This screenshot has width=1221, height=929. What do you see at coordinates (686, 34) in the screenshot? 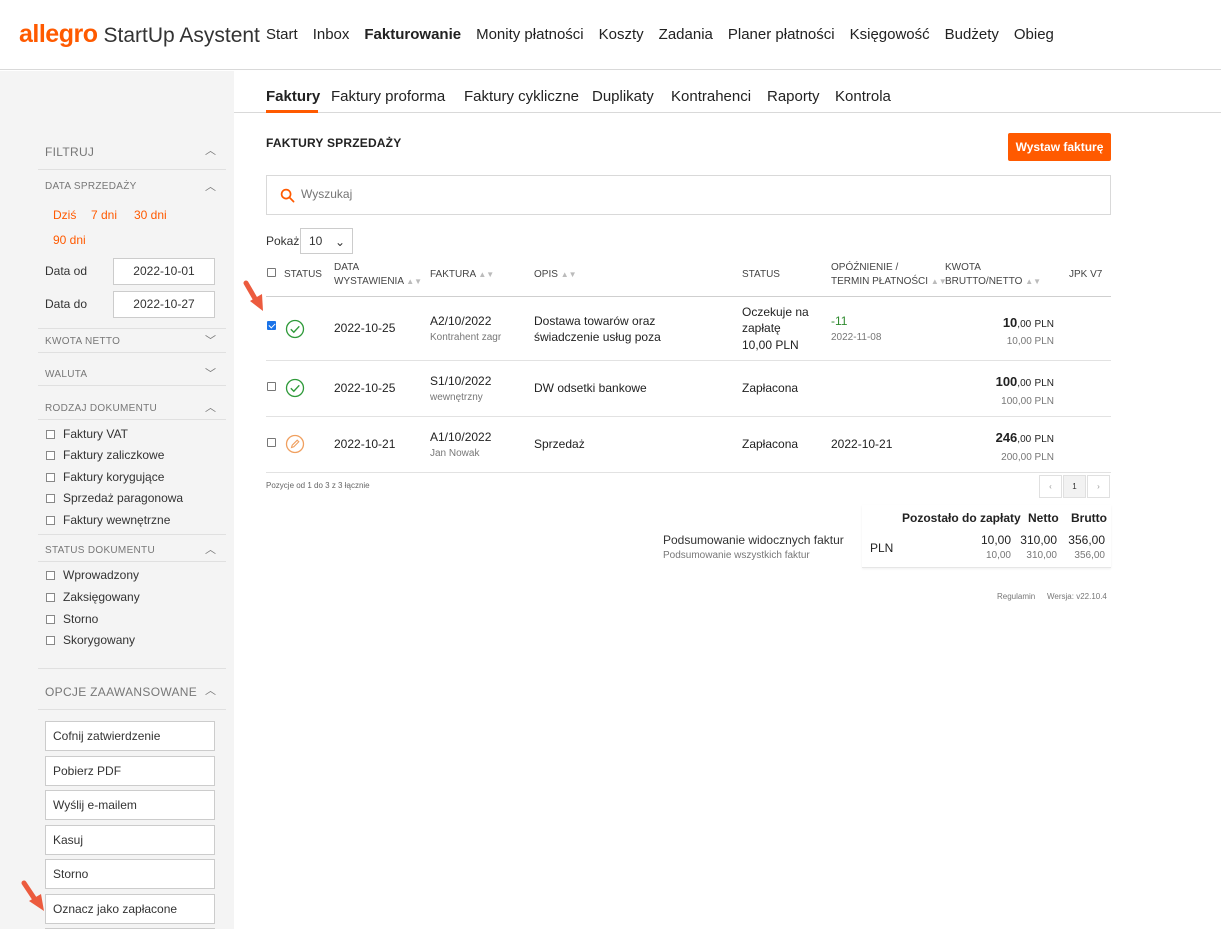
I see `nav-zadania: Zadania` at bounding box center [686, 34].